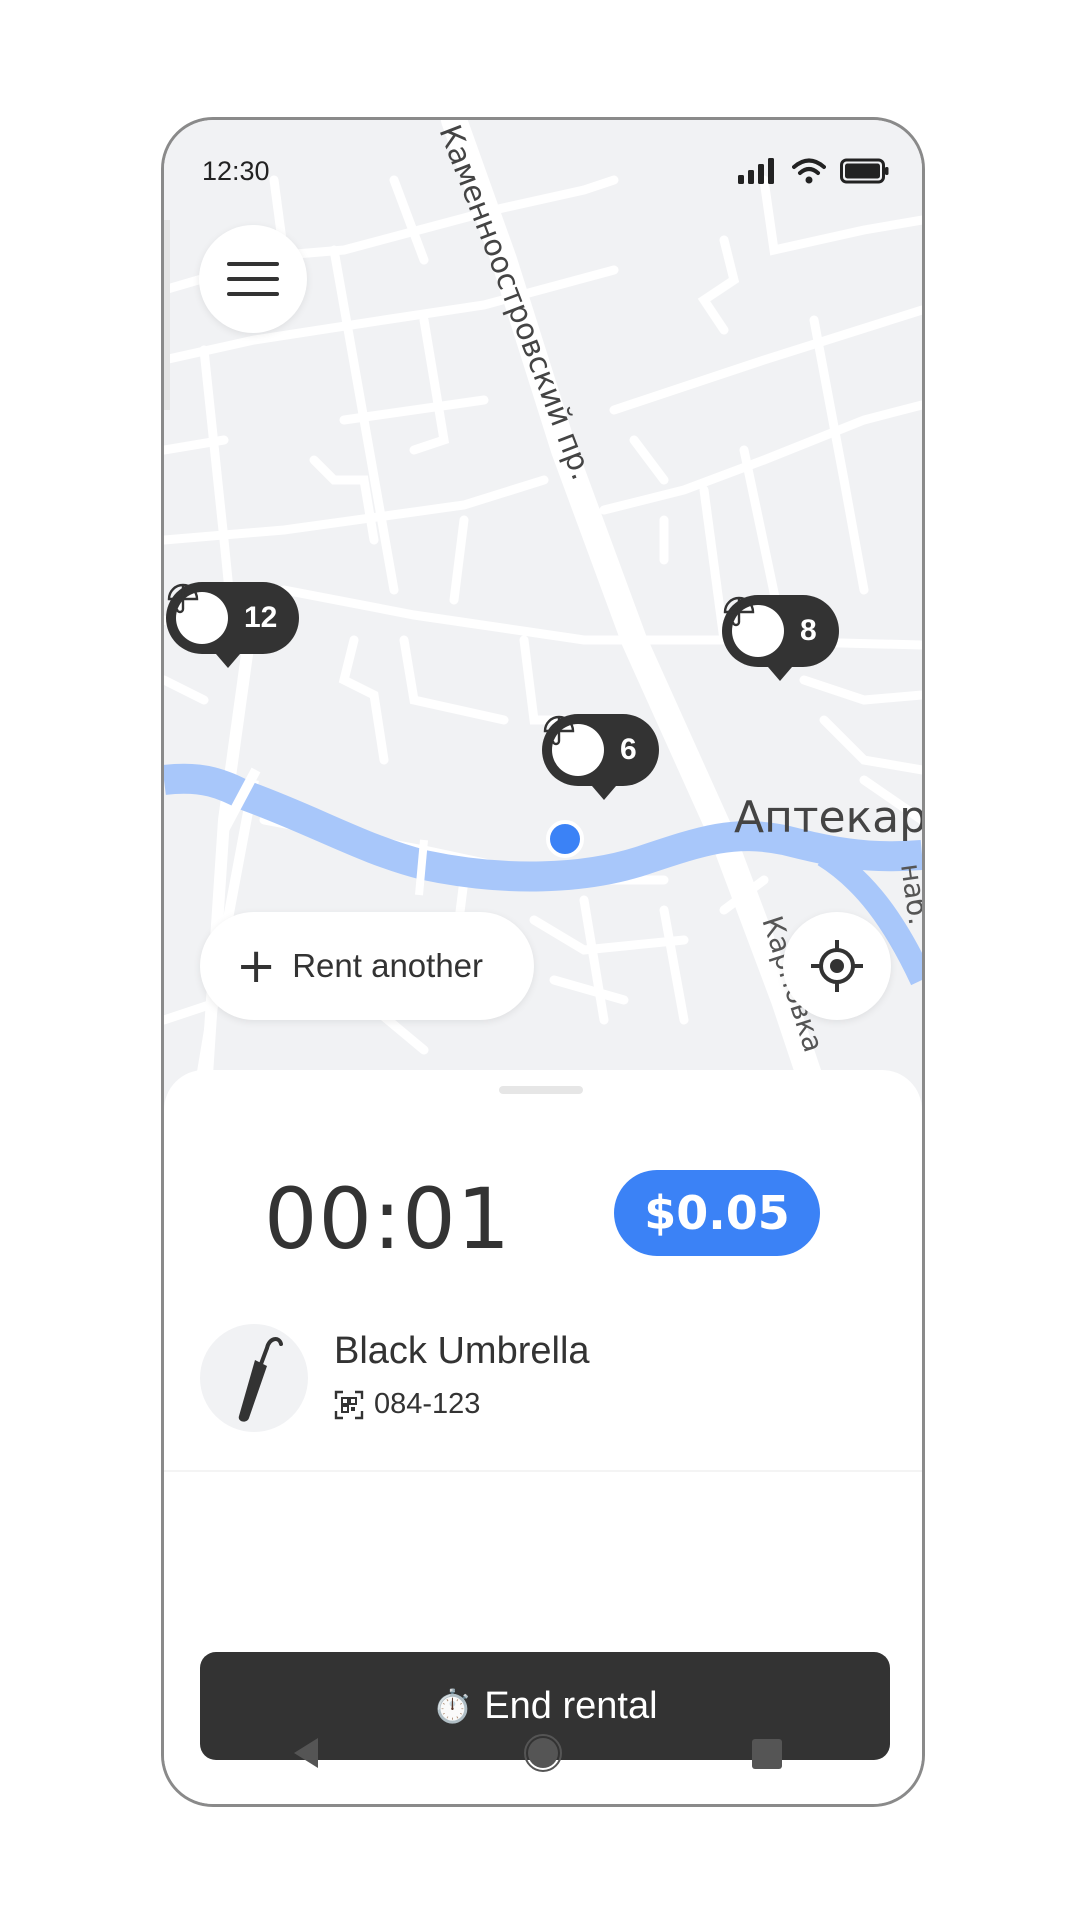 Image resolution: width=1080 pixels, height=1920 pixels. I want to click on hamburger-icon, so click(253, 279).